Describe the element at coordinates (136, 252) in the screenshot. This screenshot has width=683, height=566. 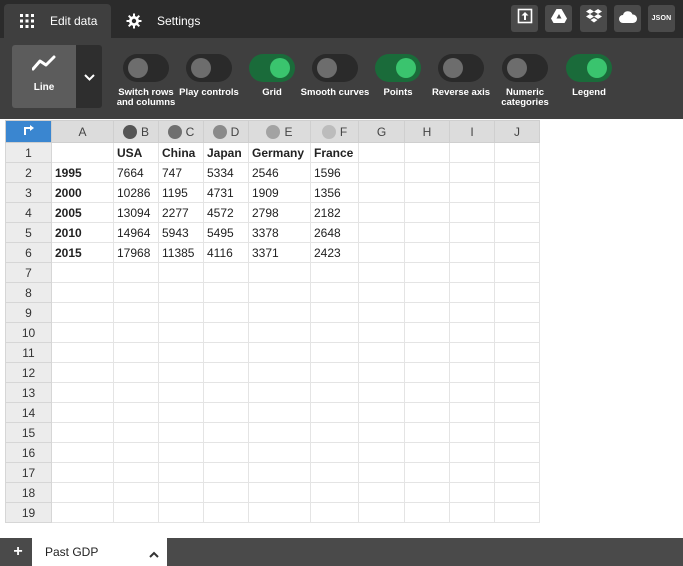
I see `grid-cell: 17968` at that location.